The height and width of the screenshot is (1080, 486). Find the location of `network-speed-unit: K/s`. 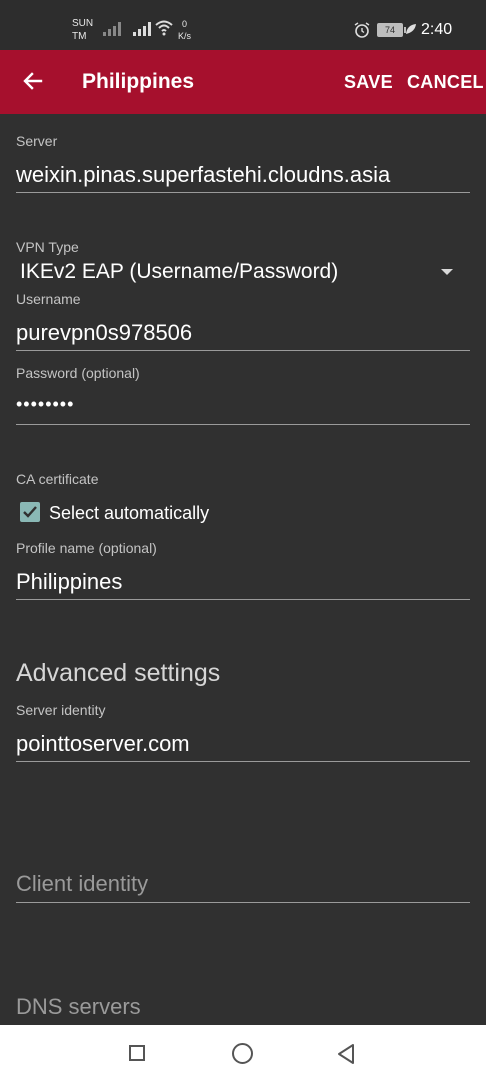

network-speed-unit: K/s is located at coordinates (185, 36).